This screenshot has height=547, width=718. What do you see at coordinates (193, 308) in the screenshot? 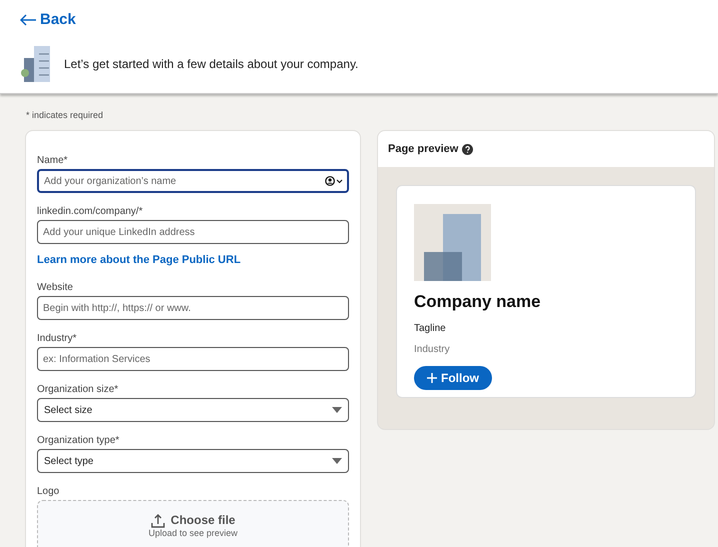
I see `input-field: Begin with http://, https:// or www.` at bounding box center [193, 308].